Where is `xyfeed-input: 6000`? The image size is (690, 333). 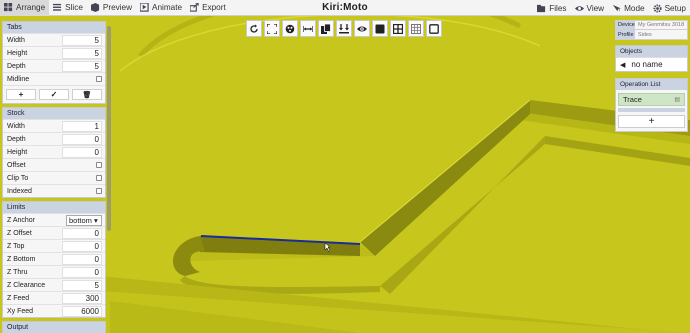 xyfeed-input: 6000 is located at coordinates (82, 311).